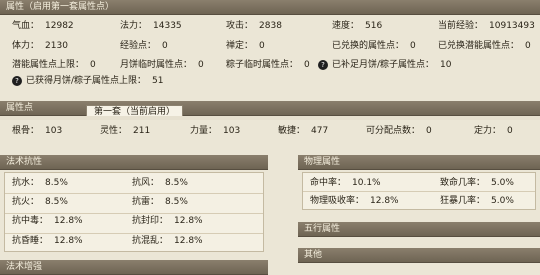 This screenshot has height=275, width=540. What do you see at coordinates (392, 65) in the screenshot?
I see `stat-filled-points: 已补足月饼/粽子属性点： 10` at bounding box center [392, 65].